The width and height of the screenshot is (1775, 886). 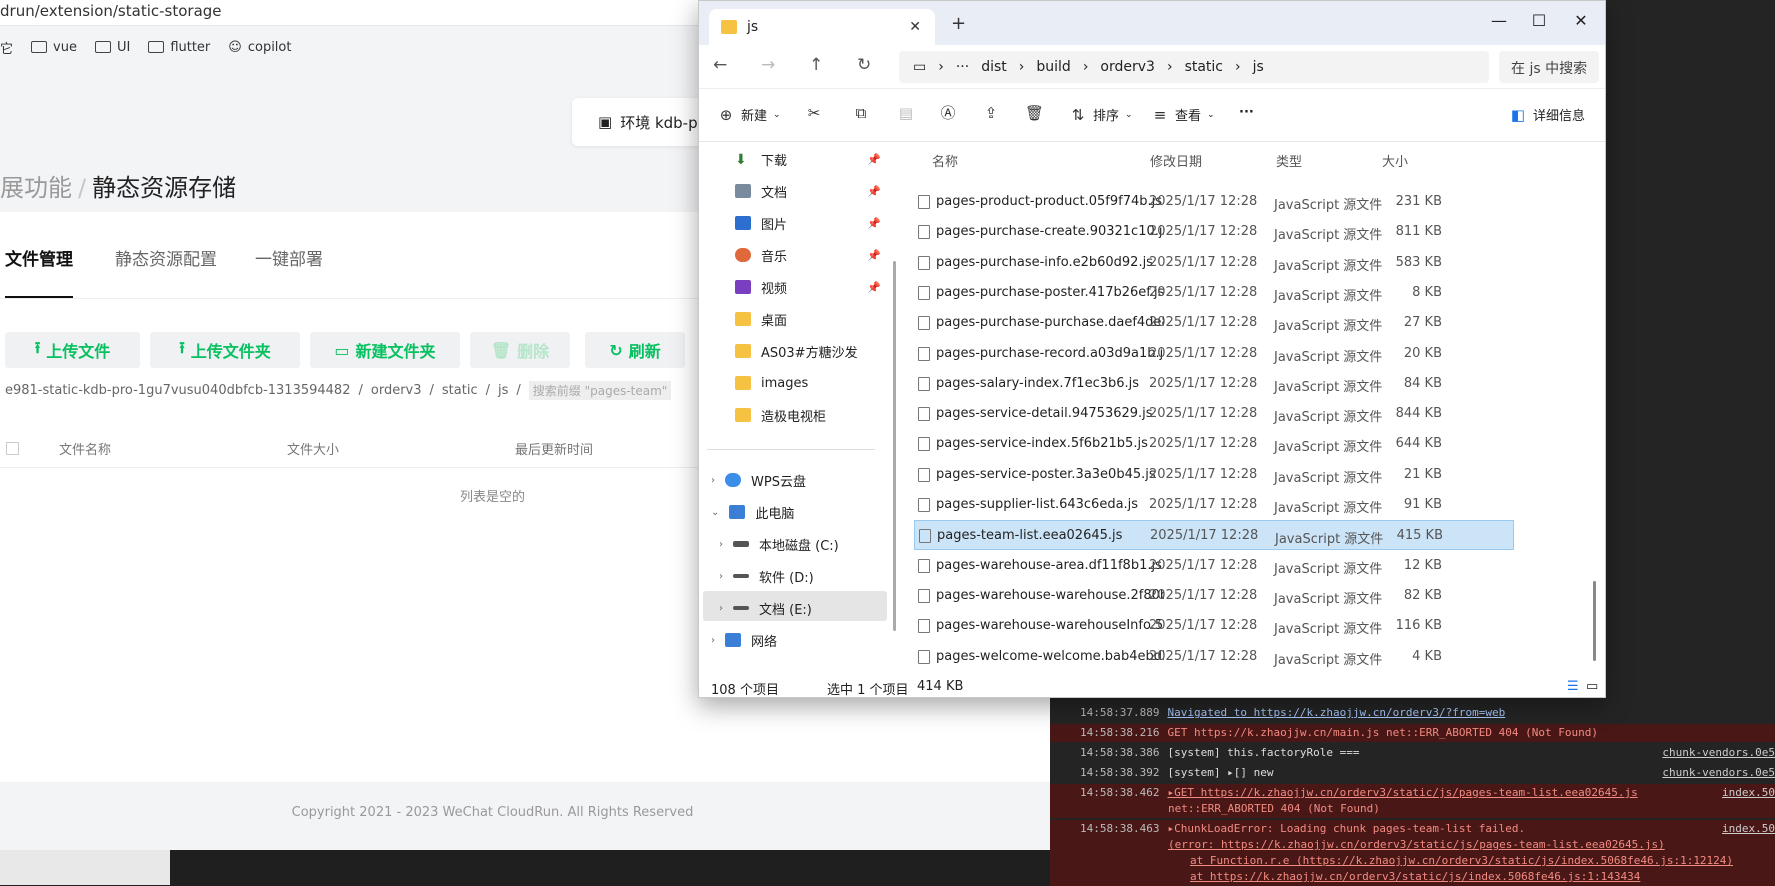 What do you see at coordinates (864, 65) in the screenshot?
I see `refresh-icon: ↻` at bounding box center [864, 65].